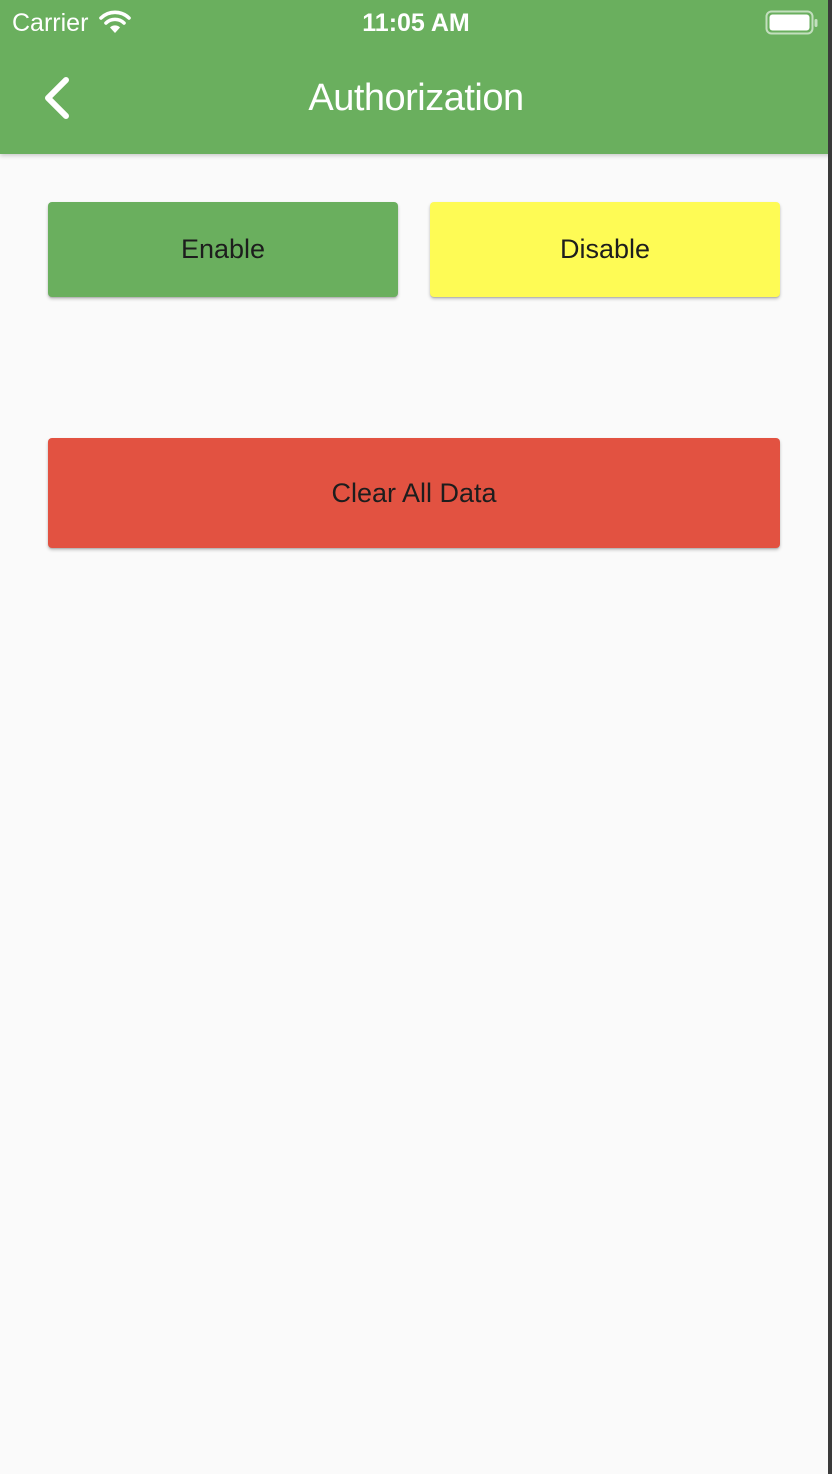  I want to click on enable-button: Enable, so click(223, 249).